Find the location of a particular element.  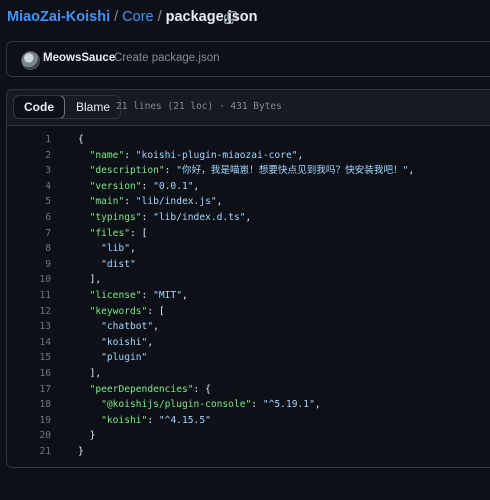

line-text: "files": [ is located at coordinates (118, 233).